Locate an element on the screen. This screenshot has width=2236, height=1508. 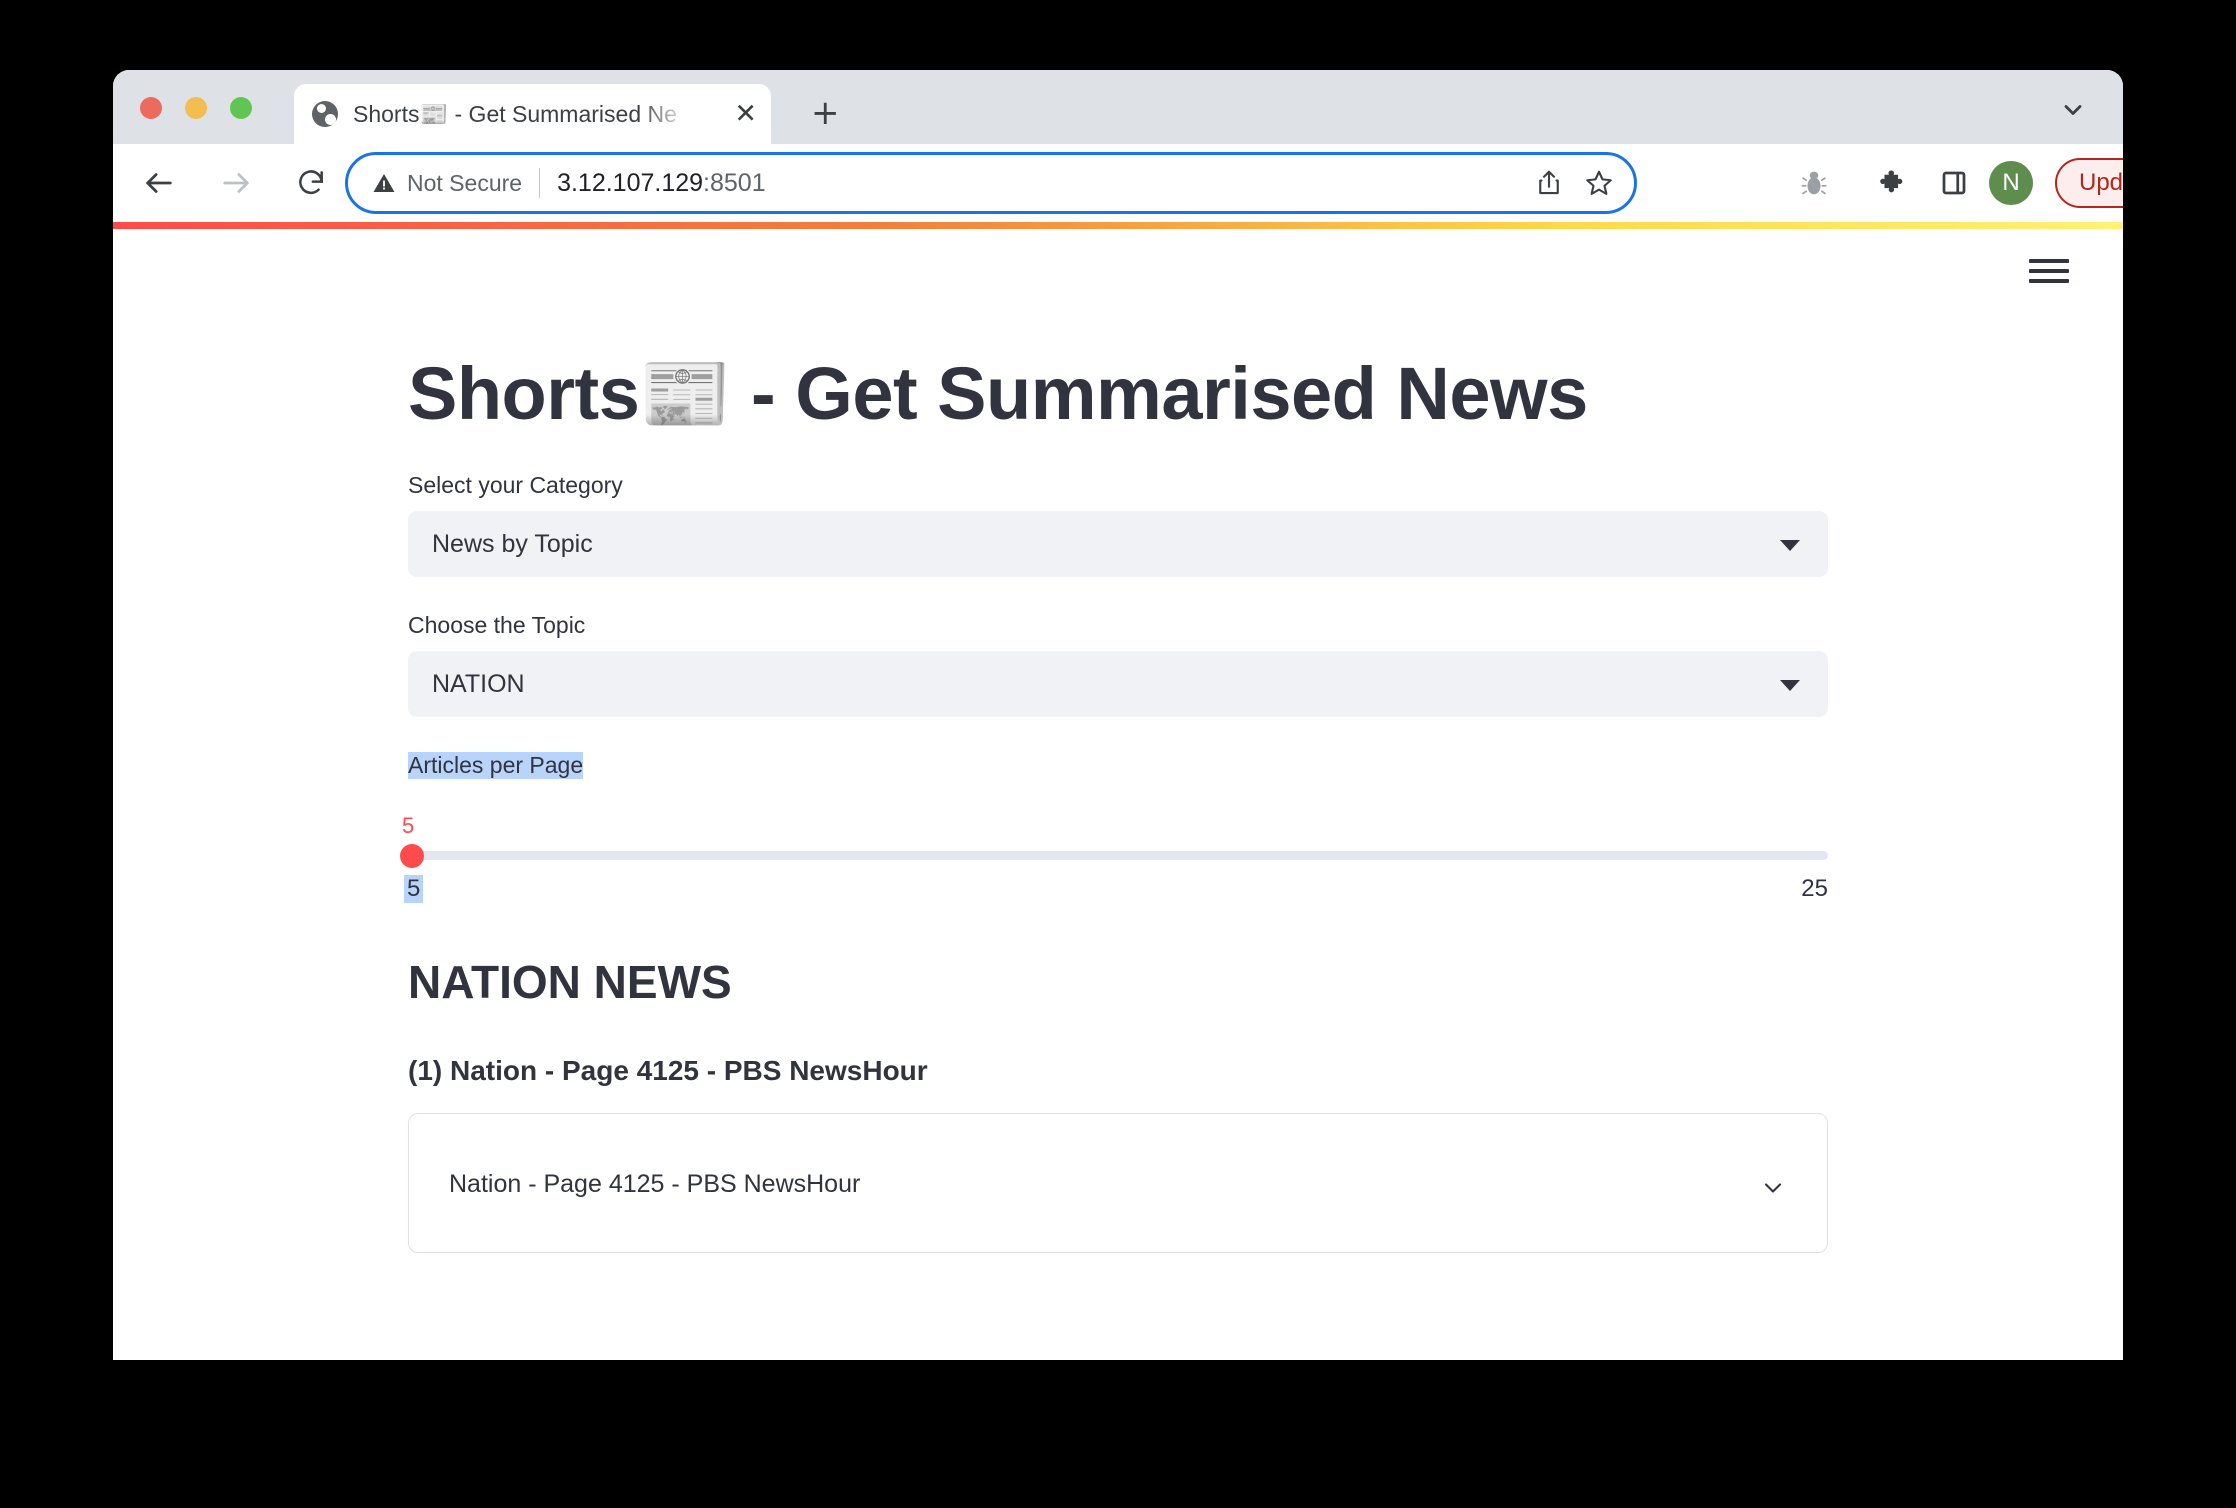
divider is located at coordinates (540, 183).